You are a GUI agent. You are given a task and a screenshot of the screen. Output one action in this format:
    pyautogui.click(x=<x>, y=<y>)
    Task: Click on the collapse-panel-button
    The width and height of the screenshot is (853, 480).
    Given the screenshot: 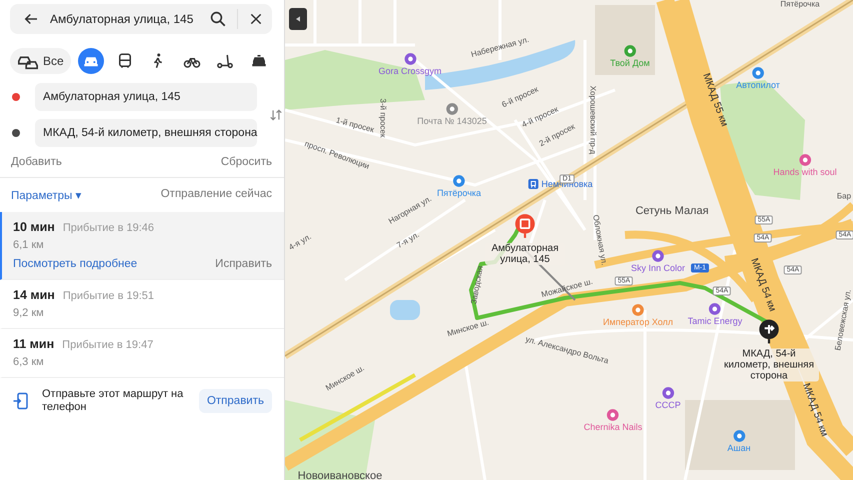 What is the action you would take?
    pyautogui.click(x=298, y=19)
    